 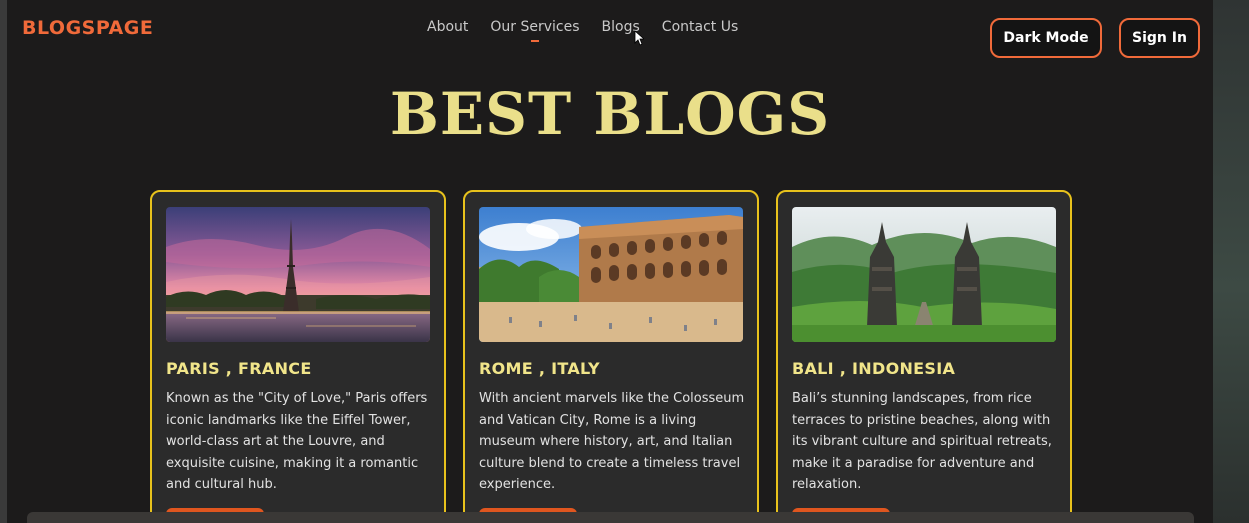 What do you see at coordinates (1046, 38) in the screenshot?
I see `dark-mode-button: Dark Mode` at bounding box center [1046, 38].